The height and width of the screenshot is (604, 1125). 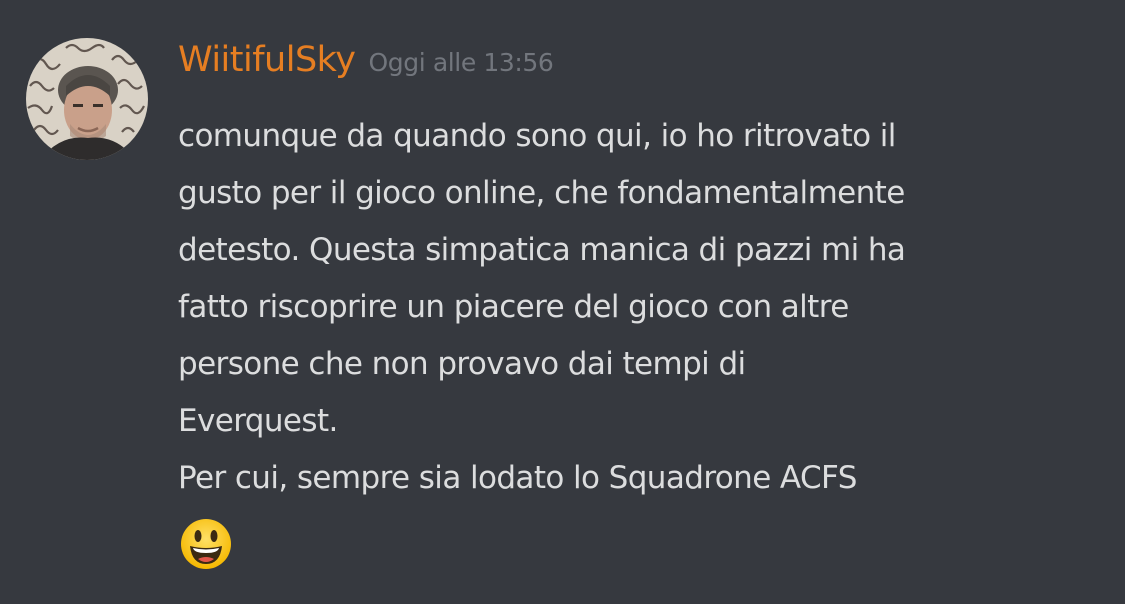 What do you see at coordinates (258, 421) in the screenshot?
I see `message-line: Everquest.` at bounding box center [258, 421].